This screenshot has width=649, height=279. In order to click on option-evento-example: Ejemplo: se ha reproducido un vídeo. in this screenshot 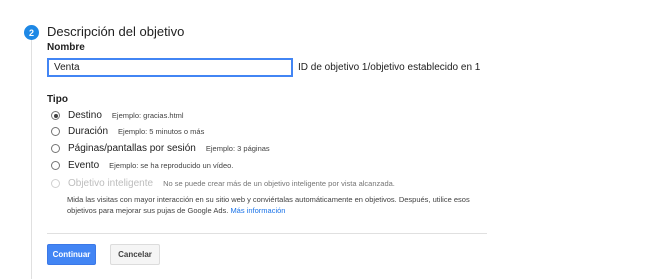, I will do `click(171, 165)`.